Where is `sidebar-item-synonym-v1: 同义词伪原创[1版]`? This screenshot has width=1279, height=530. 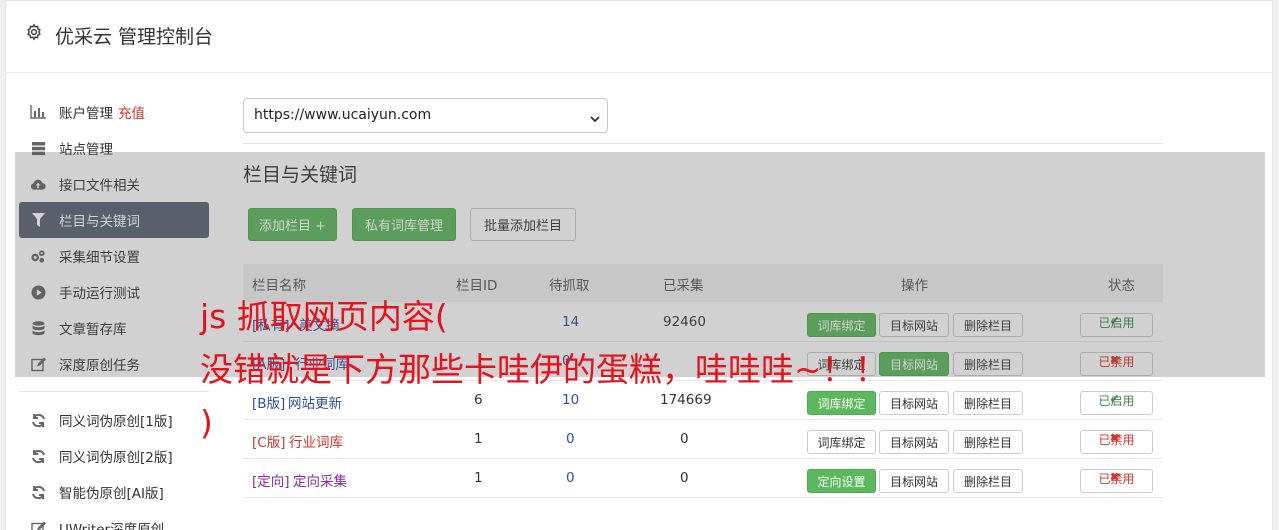
sidebar-item-synonym-v1: 同义词伪原创[1版] is located at coordinates (114, 420).